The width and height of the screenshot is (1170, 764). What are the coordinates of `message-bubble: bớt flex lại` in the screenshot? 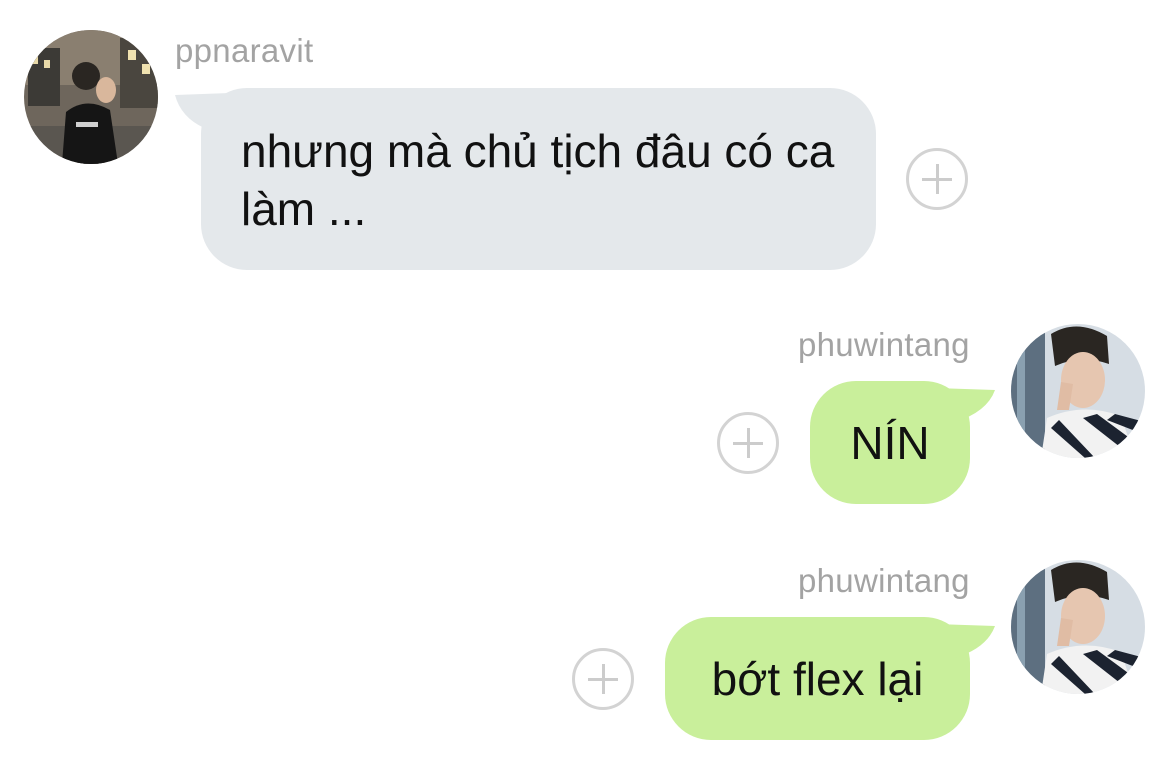 It's located at (817, 678).